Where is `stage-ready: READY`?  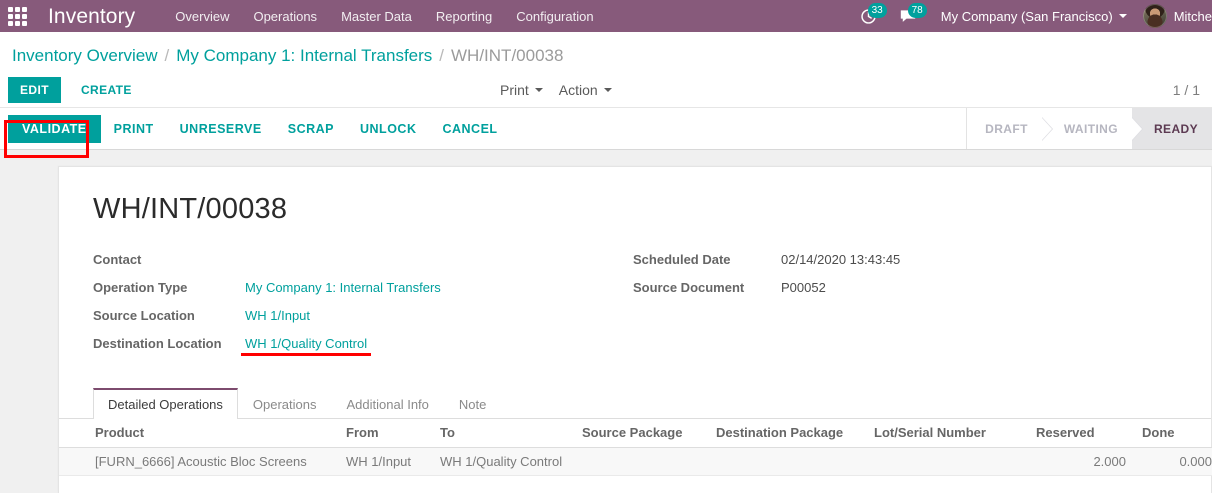
stage-ready: READY is located at coordinates (1171, 128).